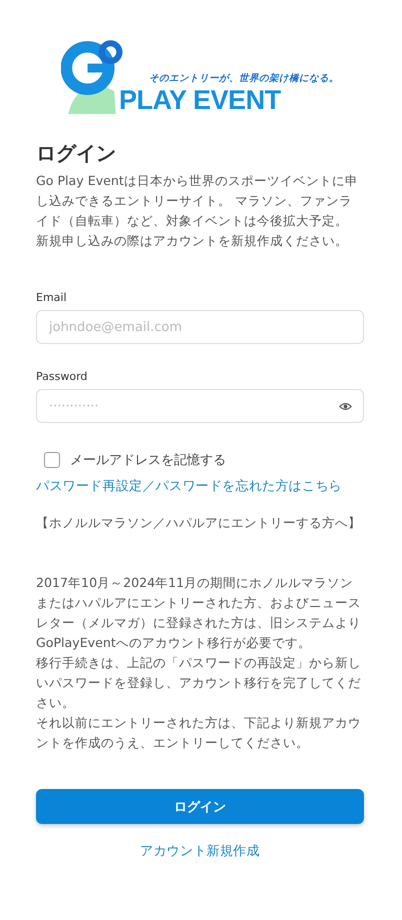 This screenshot has height=920, width=402. What do you see at coordinates (52, 460) in the screenshot?
I see `checkbox` at bounding box center [52, 460].